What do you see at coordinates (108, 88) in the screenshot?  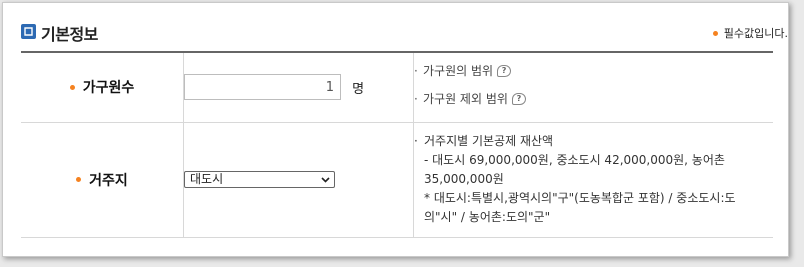 I see `household-label-text: 가구원수` at bounding box center [108, 88].